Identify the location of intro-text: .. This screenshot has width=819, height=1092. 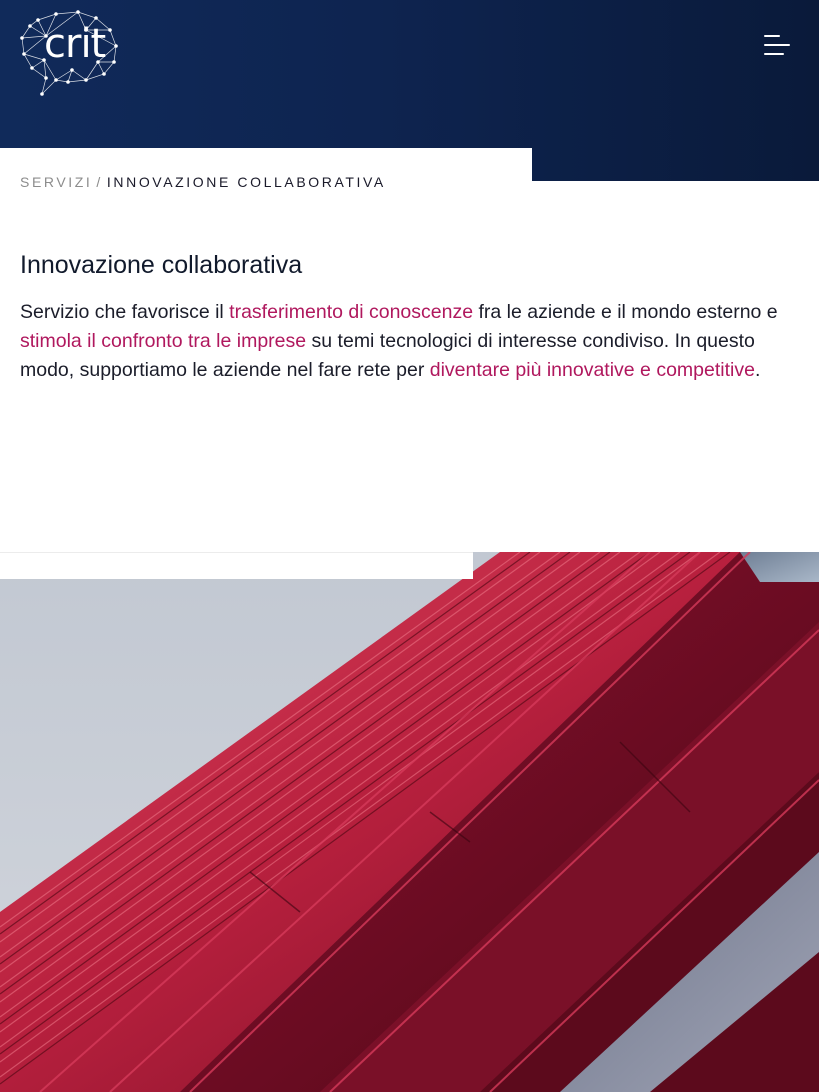
(757, 370).